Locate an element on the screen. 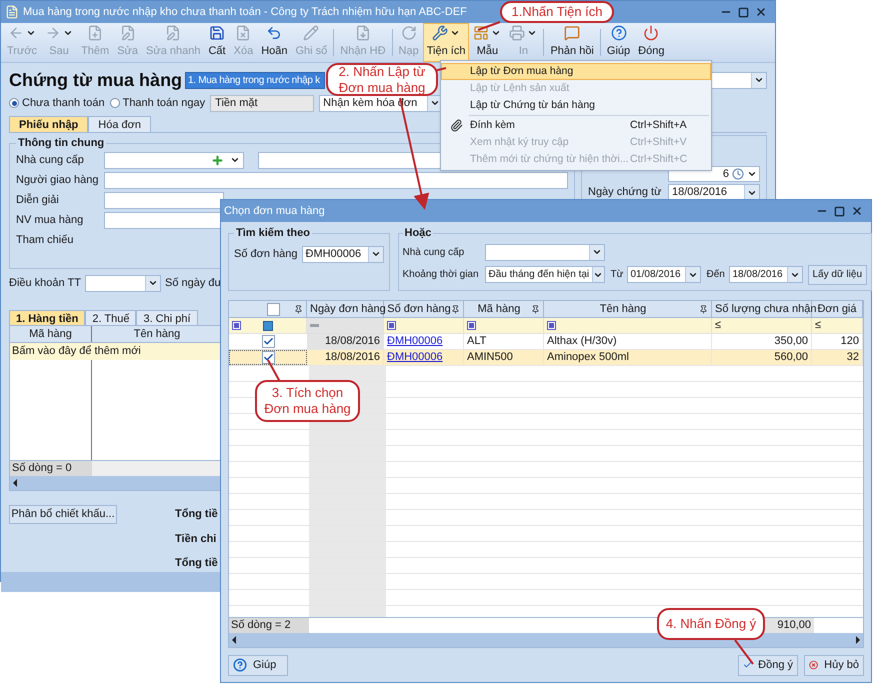  layout-icon is located at coordinates (481, 33).